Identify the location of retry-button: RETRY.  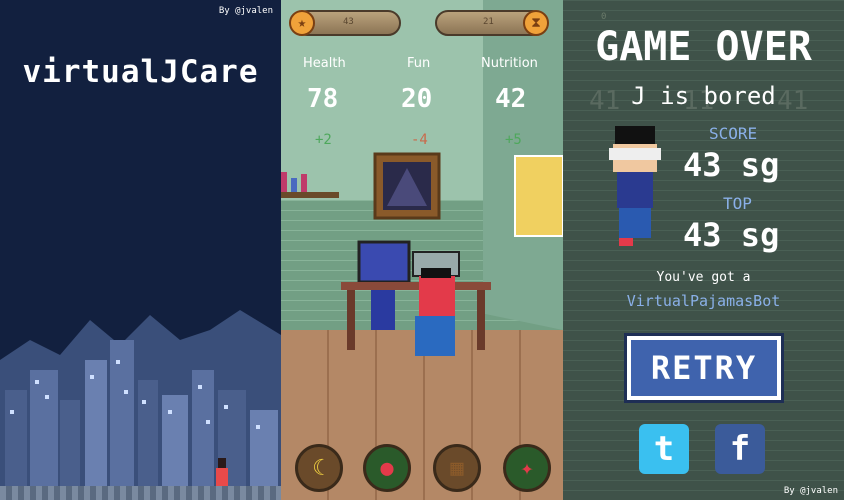
(704, 368).